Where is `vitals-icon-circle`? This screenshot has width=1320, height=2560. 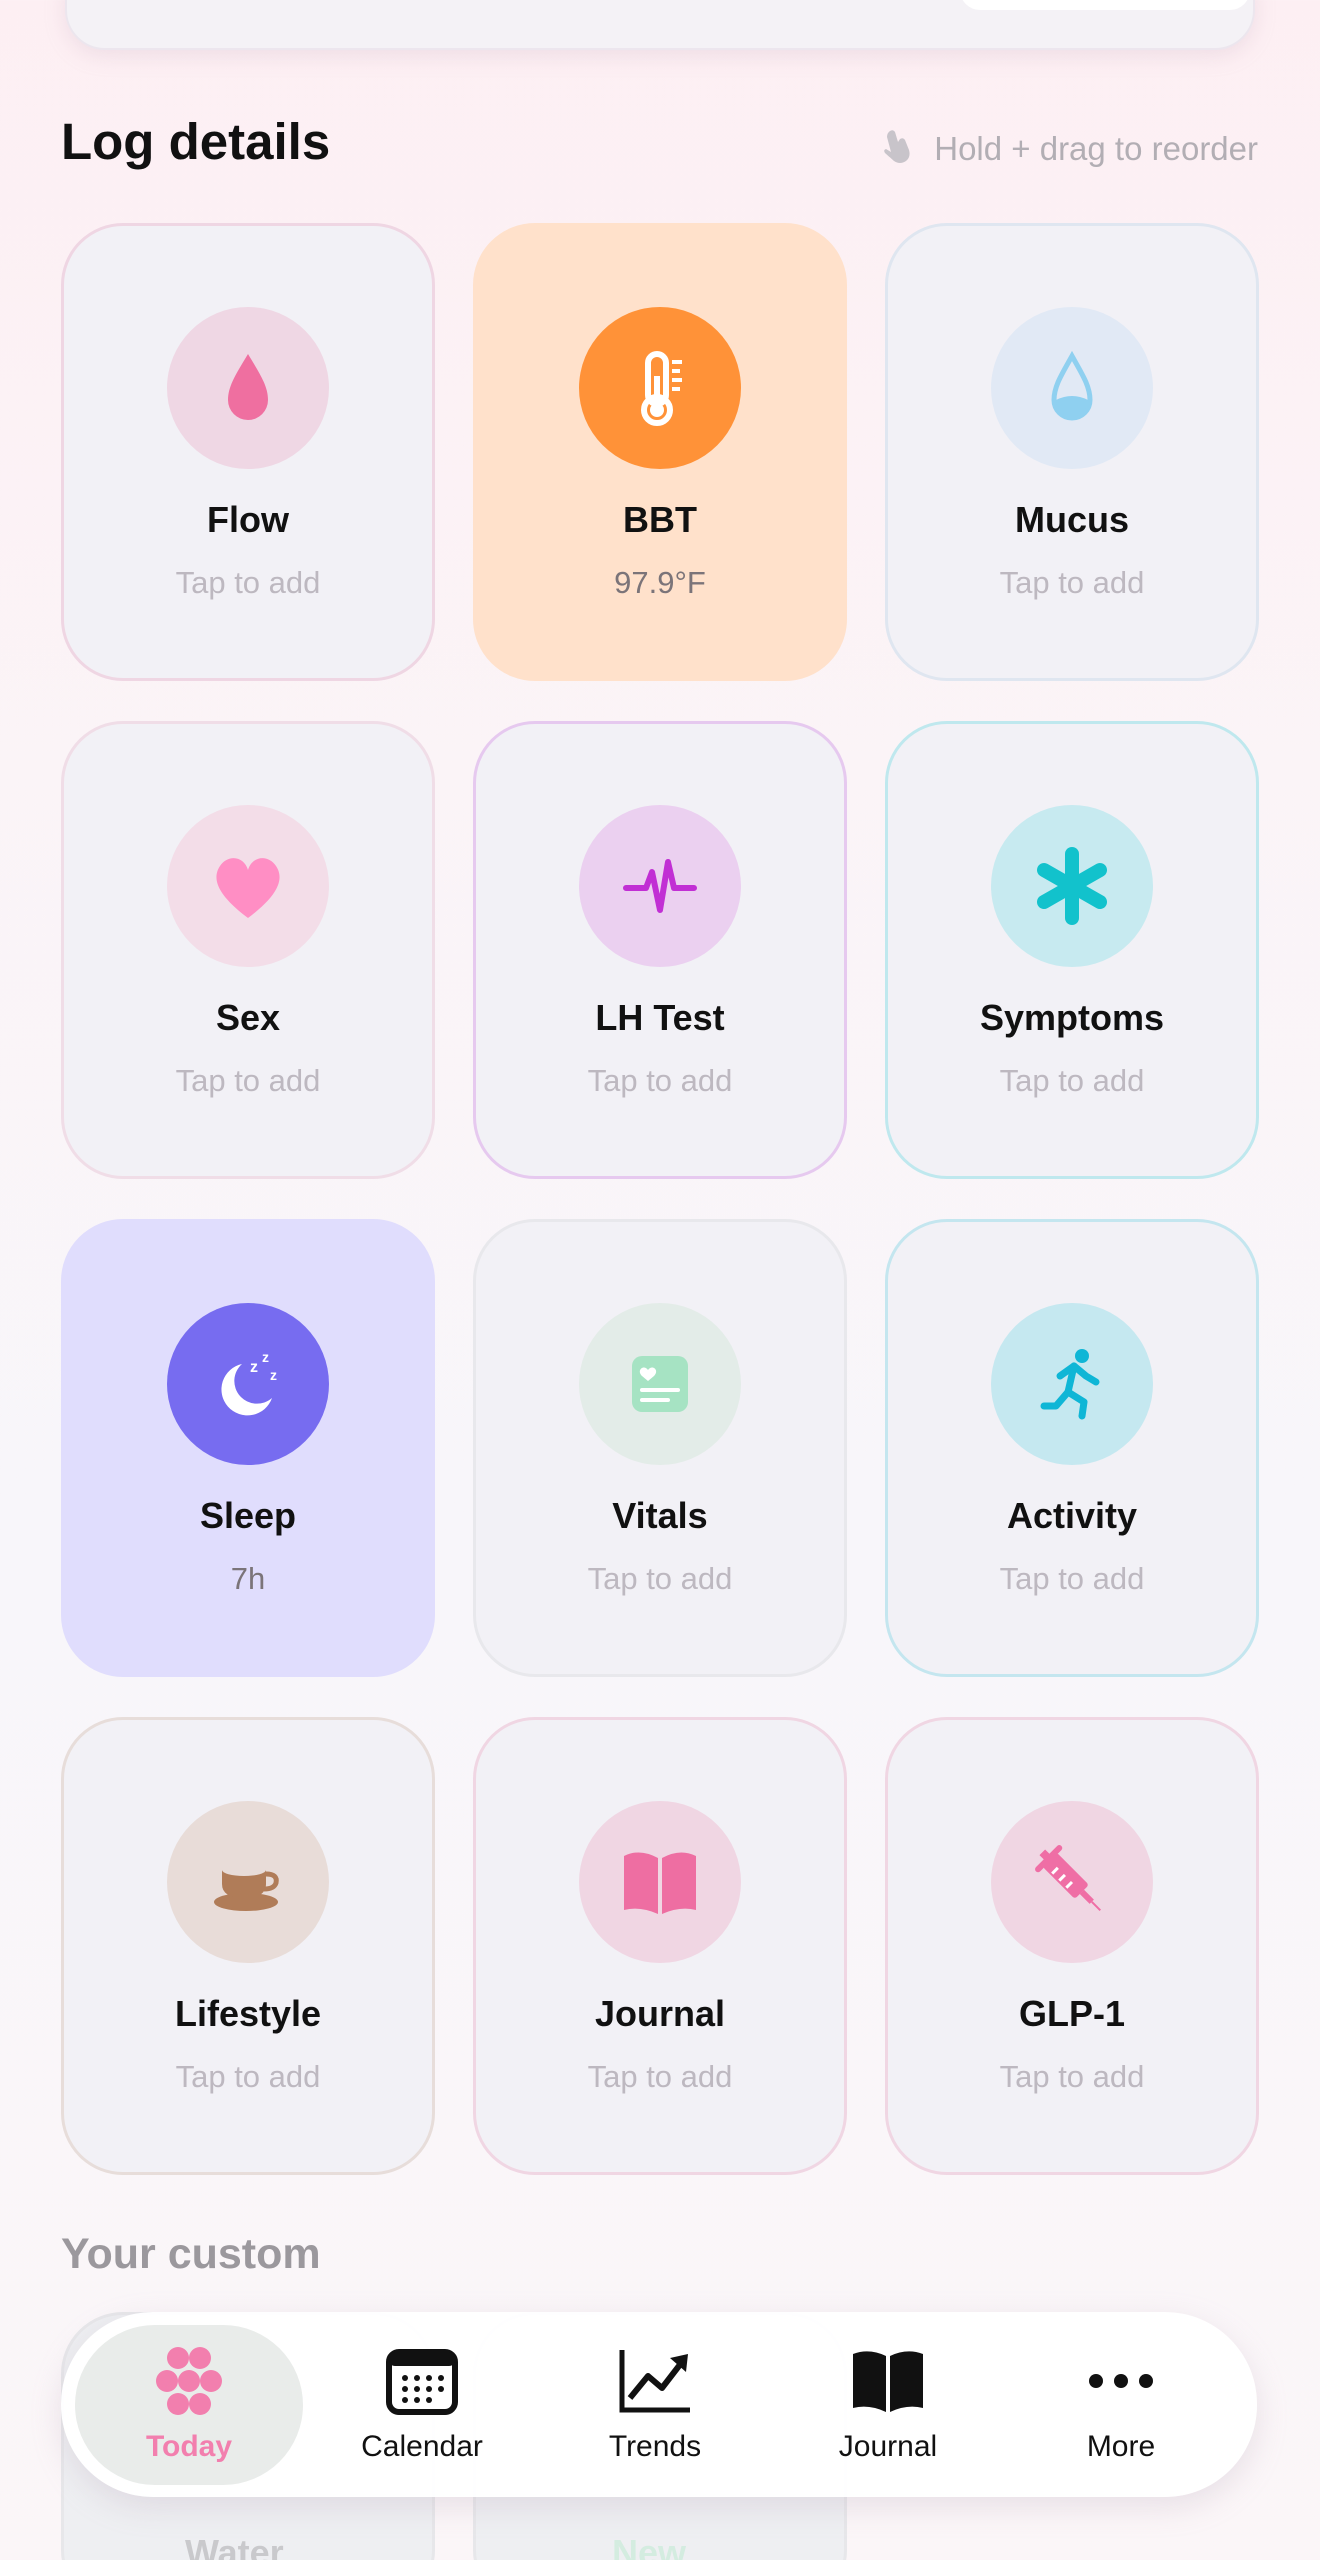 vitals-icon-circle is located at coordinates (660, 1384).